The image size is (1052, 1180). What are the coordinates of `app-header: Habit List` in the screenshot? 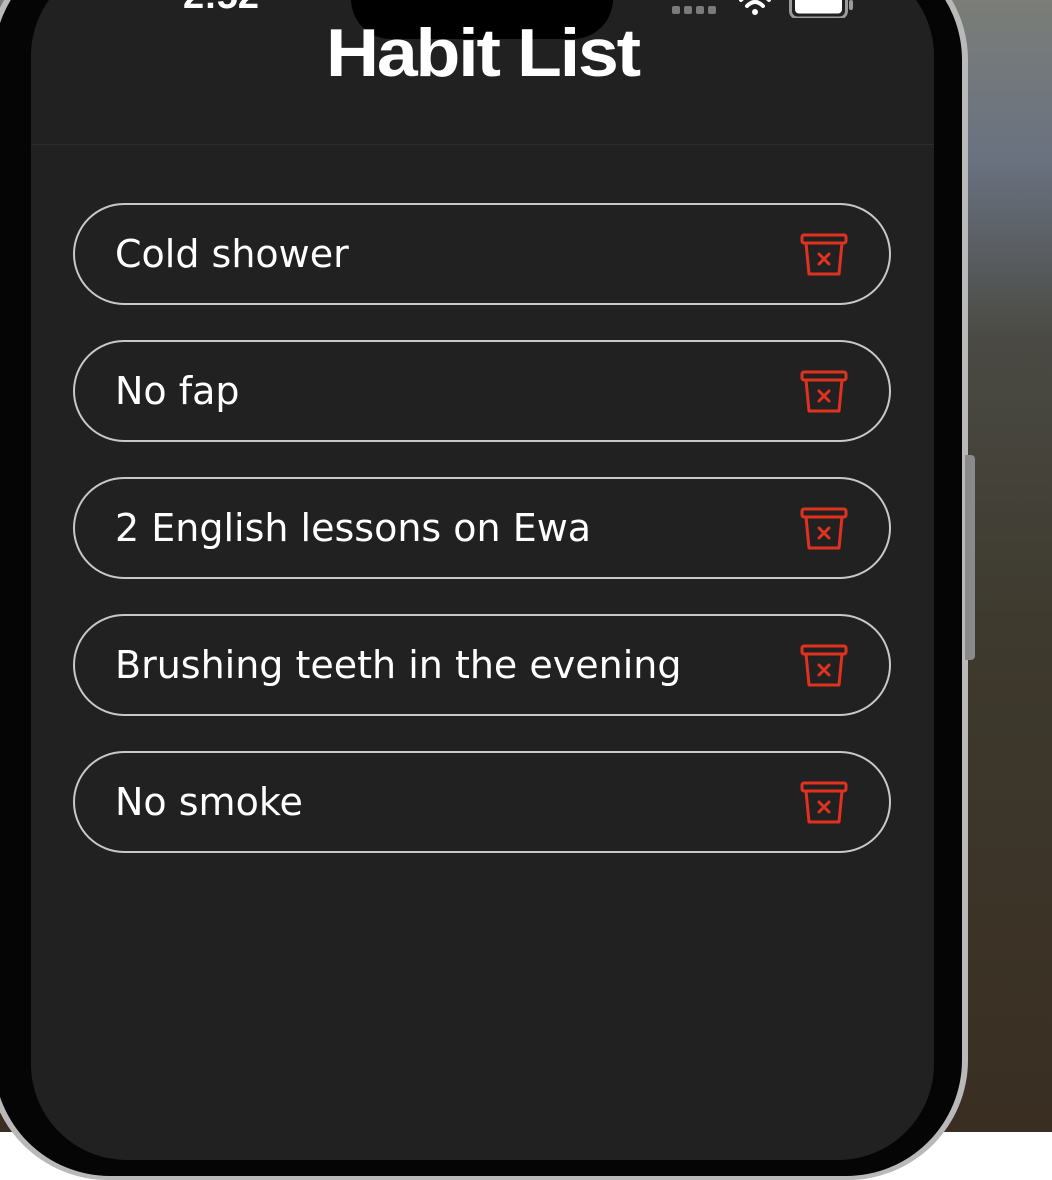 It's located at (482, 72).